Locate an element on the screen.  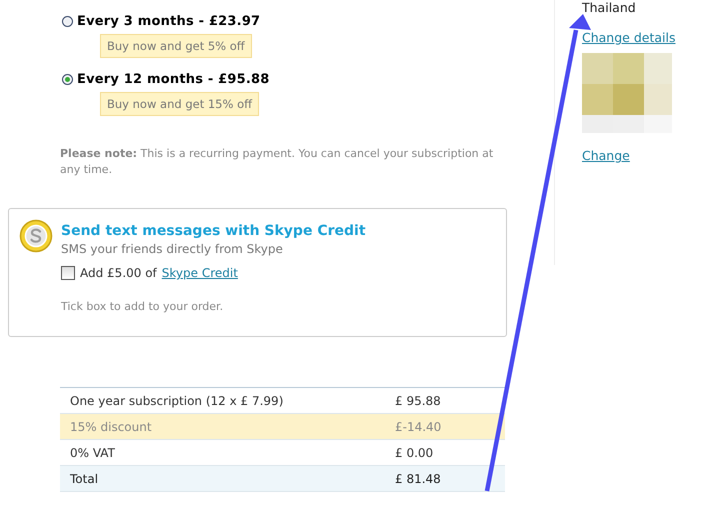
checkbox is located at coordinates (68, 273).